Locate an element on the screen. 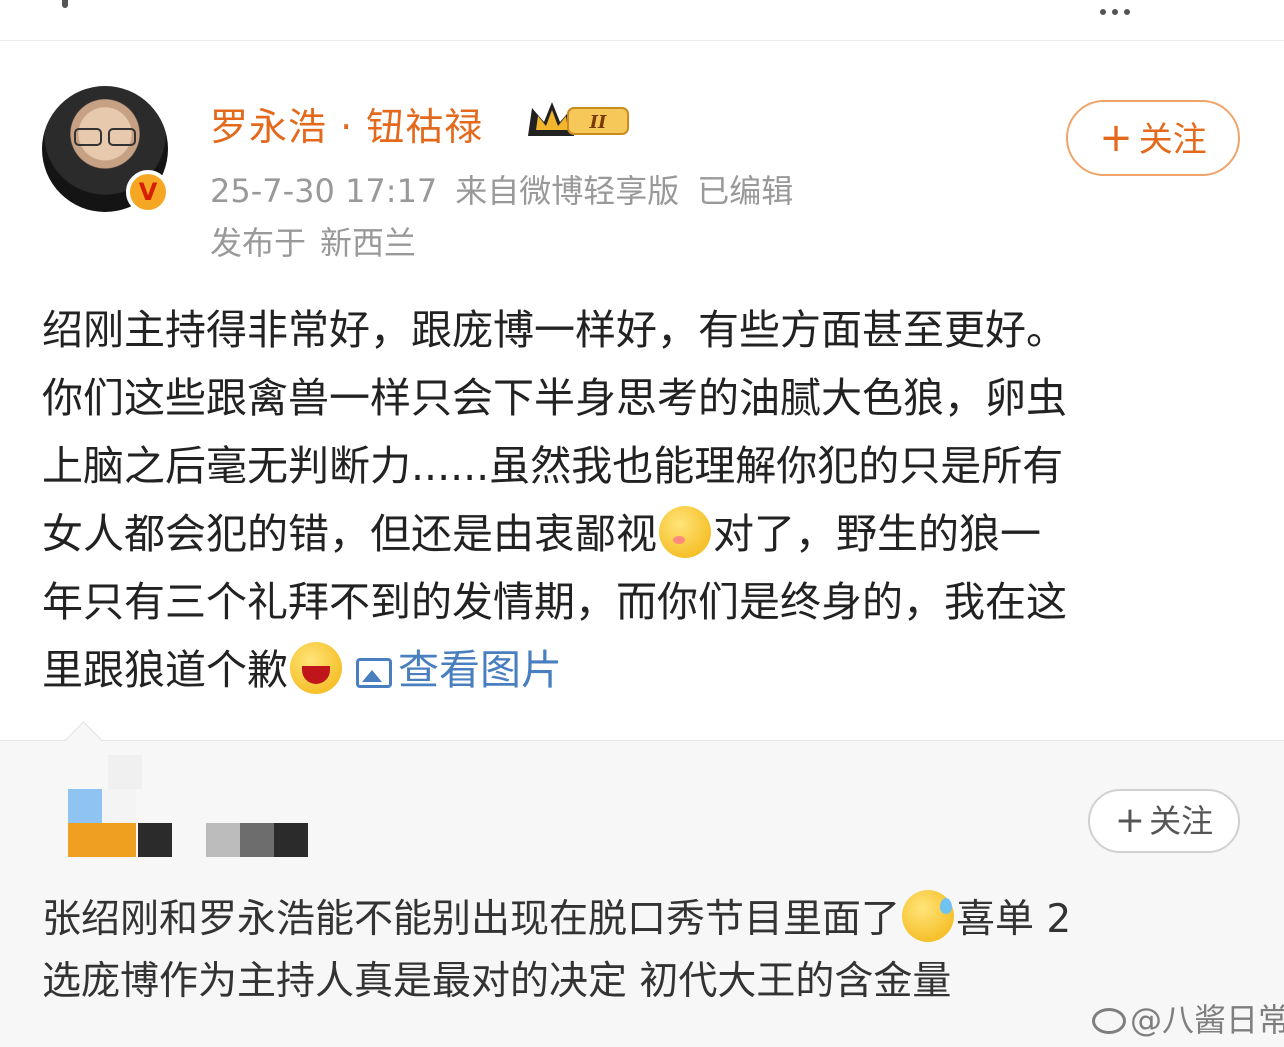  post-line-5: 年只有三个礼拜不到的发情期，而你们是终身的，我在这 is located at coordinates (554, 602).